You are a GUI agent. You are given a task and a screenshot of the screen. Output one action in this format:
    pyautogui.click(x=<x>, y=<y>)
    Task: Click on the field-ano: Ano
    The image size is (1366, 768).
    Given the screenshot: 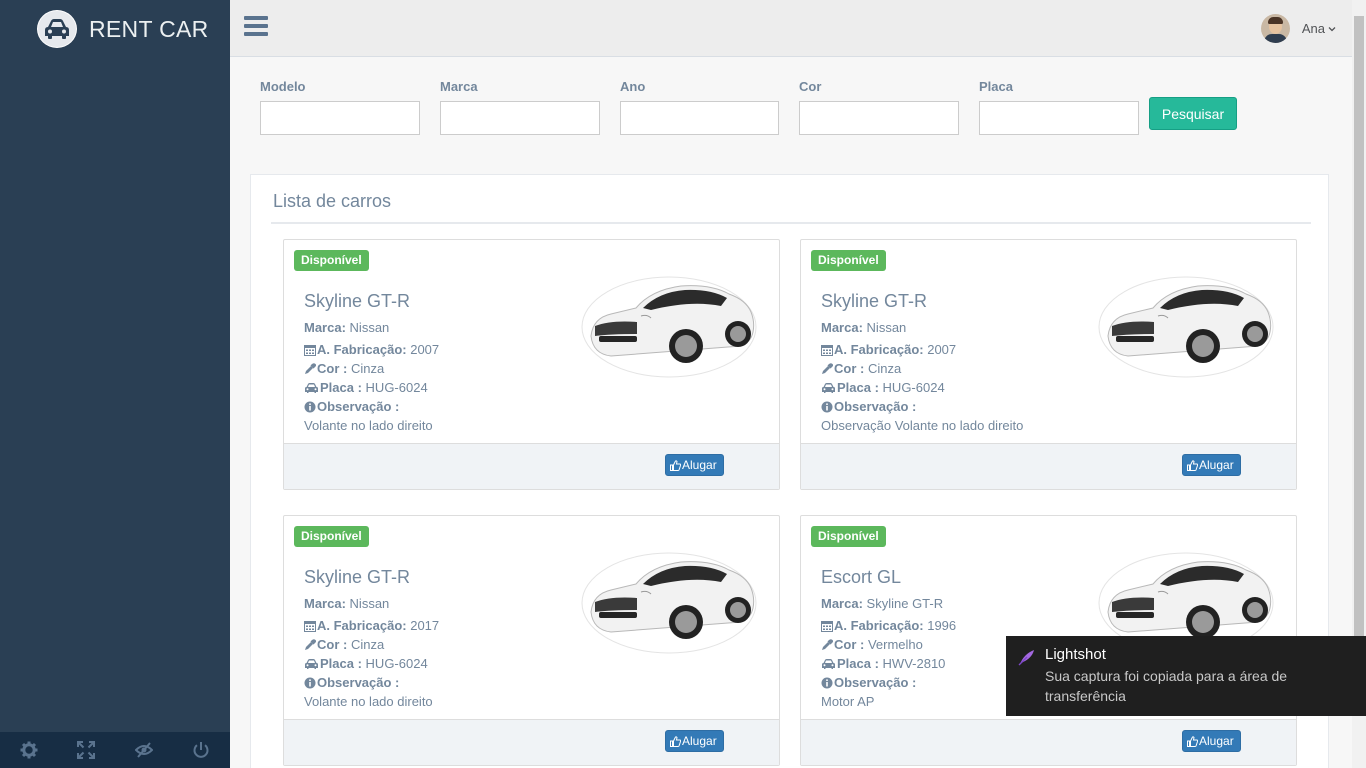 What is the action you would take?
    pyautogui.click(x=699, y=107)
    